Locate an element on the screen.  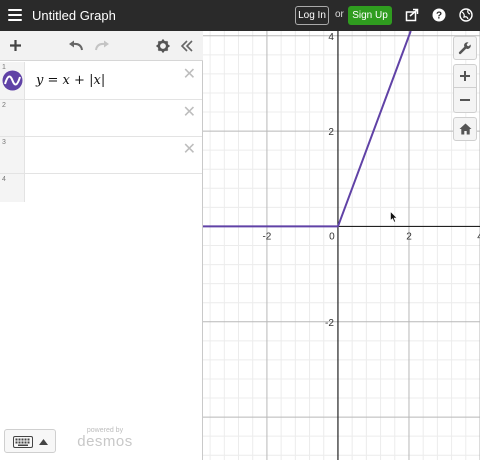
keyboard-toggle-button is located at coordinates (30, 441).